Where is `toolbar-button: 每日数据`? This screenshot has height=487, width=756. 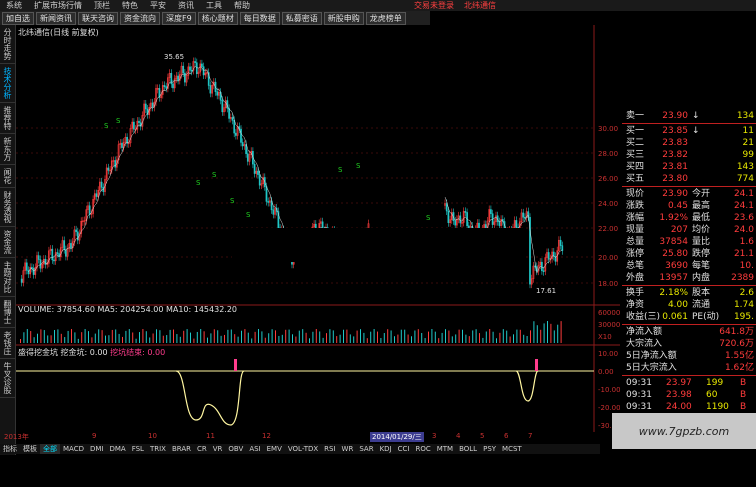 toolbar-button: 每日数据 is located at coordinates (259, 18).